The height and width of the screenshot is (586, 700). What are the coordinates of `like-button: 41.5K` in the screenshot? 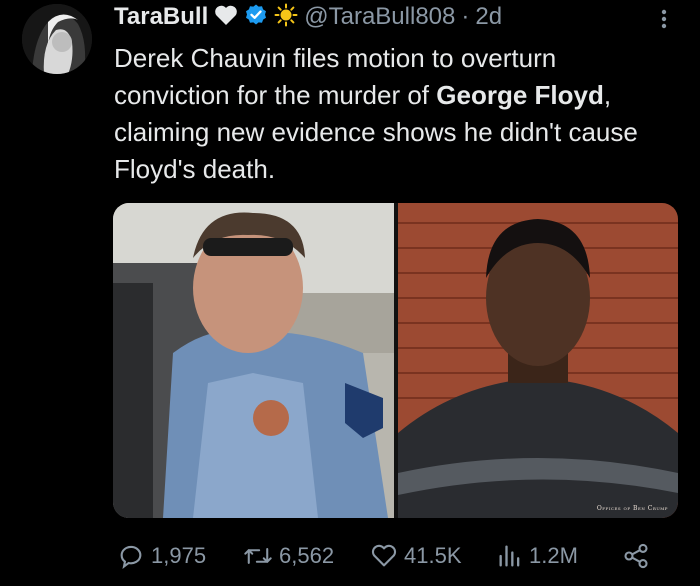 It's located at (416, 556).